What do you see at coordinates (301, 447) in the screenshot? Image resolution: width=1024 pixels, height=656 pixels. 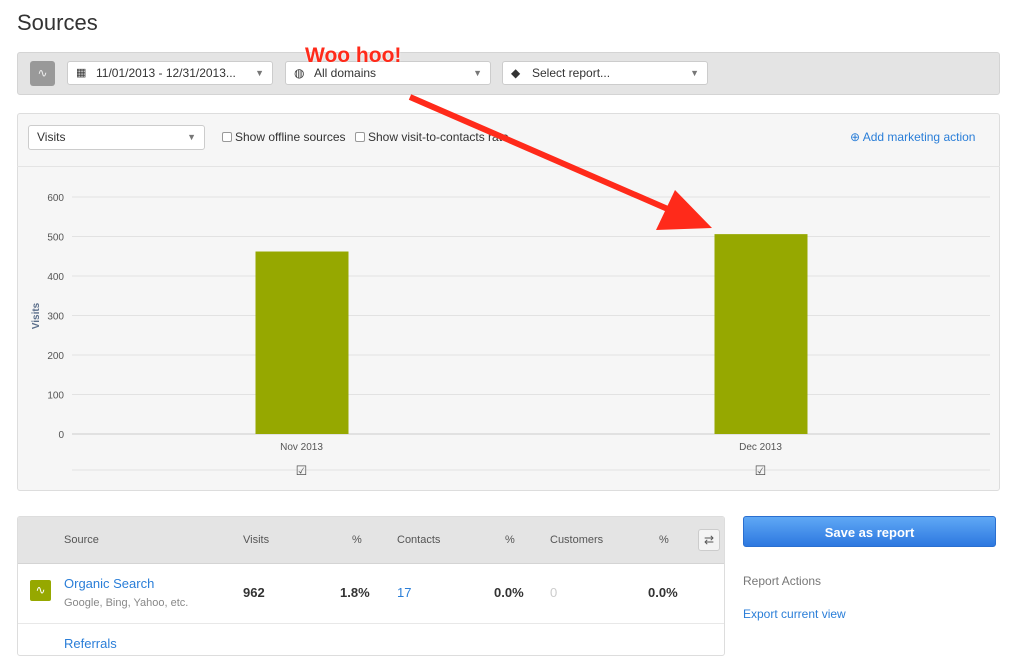 I see `x-tick-label: Nov 2013` at bounding box center [301, 447].